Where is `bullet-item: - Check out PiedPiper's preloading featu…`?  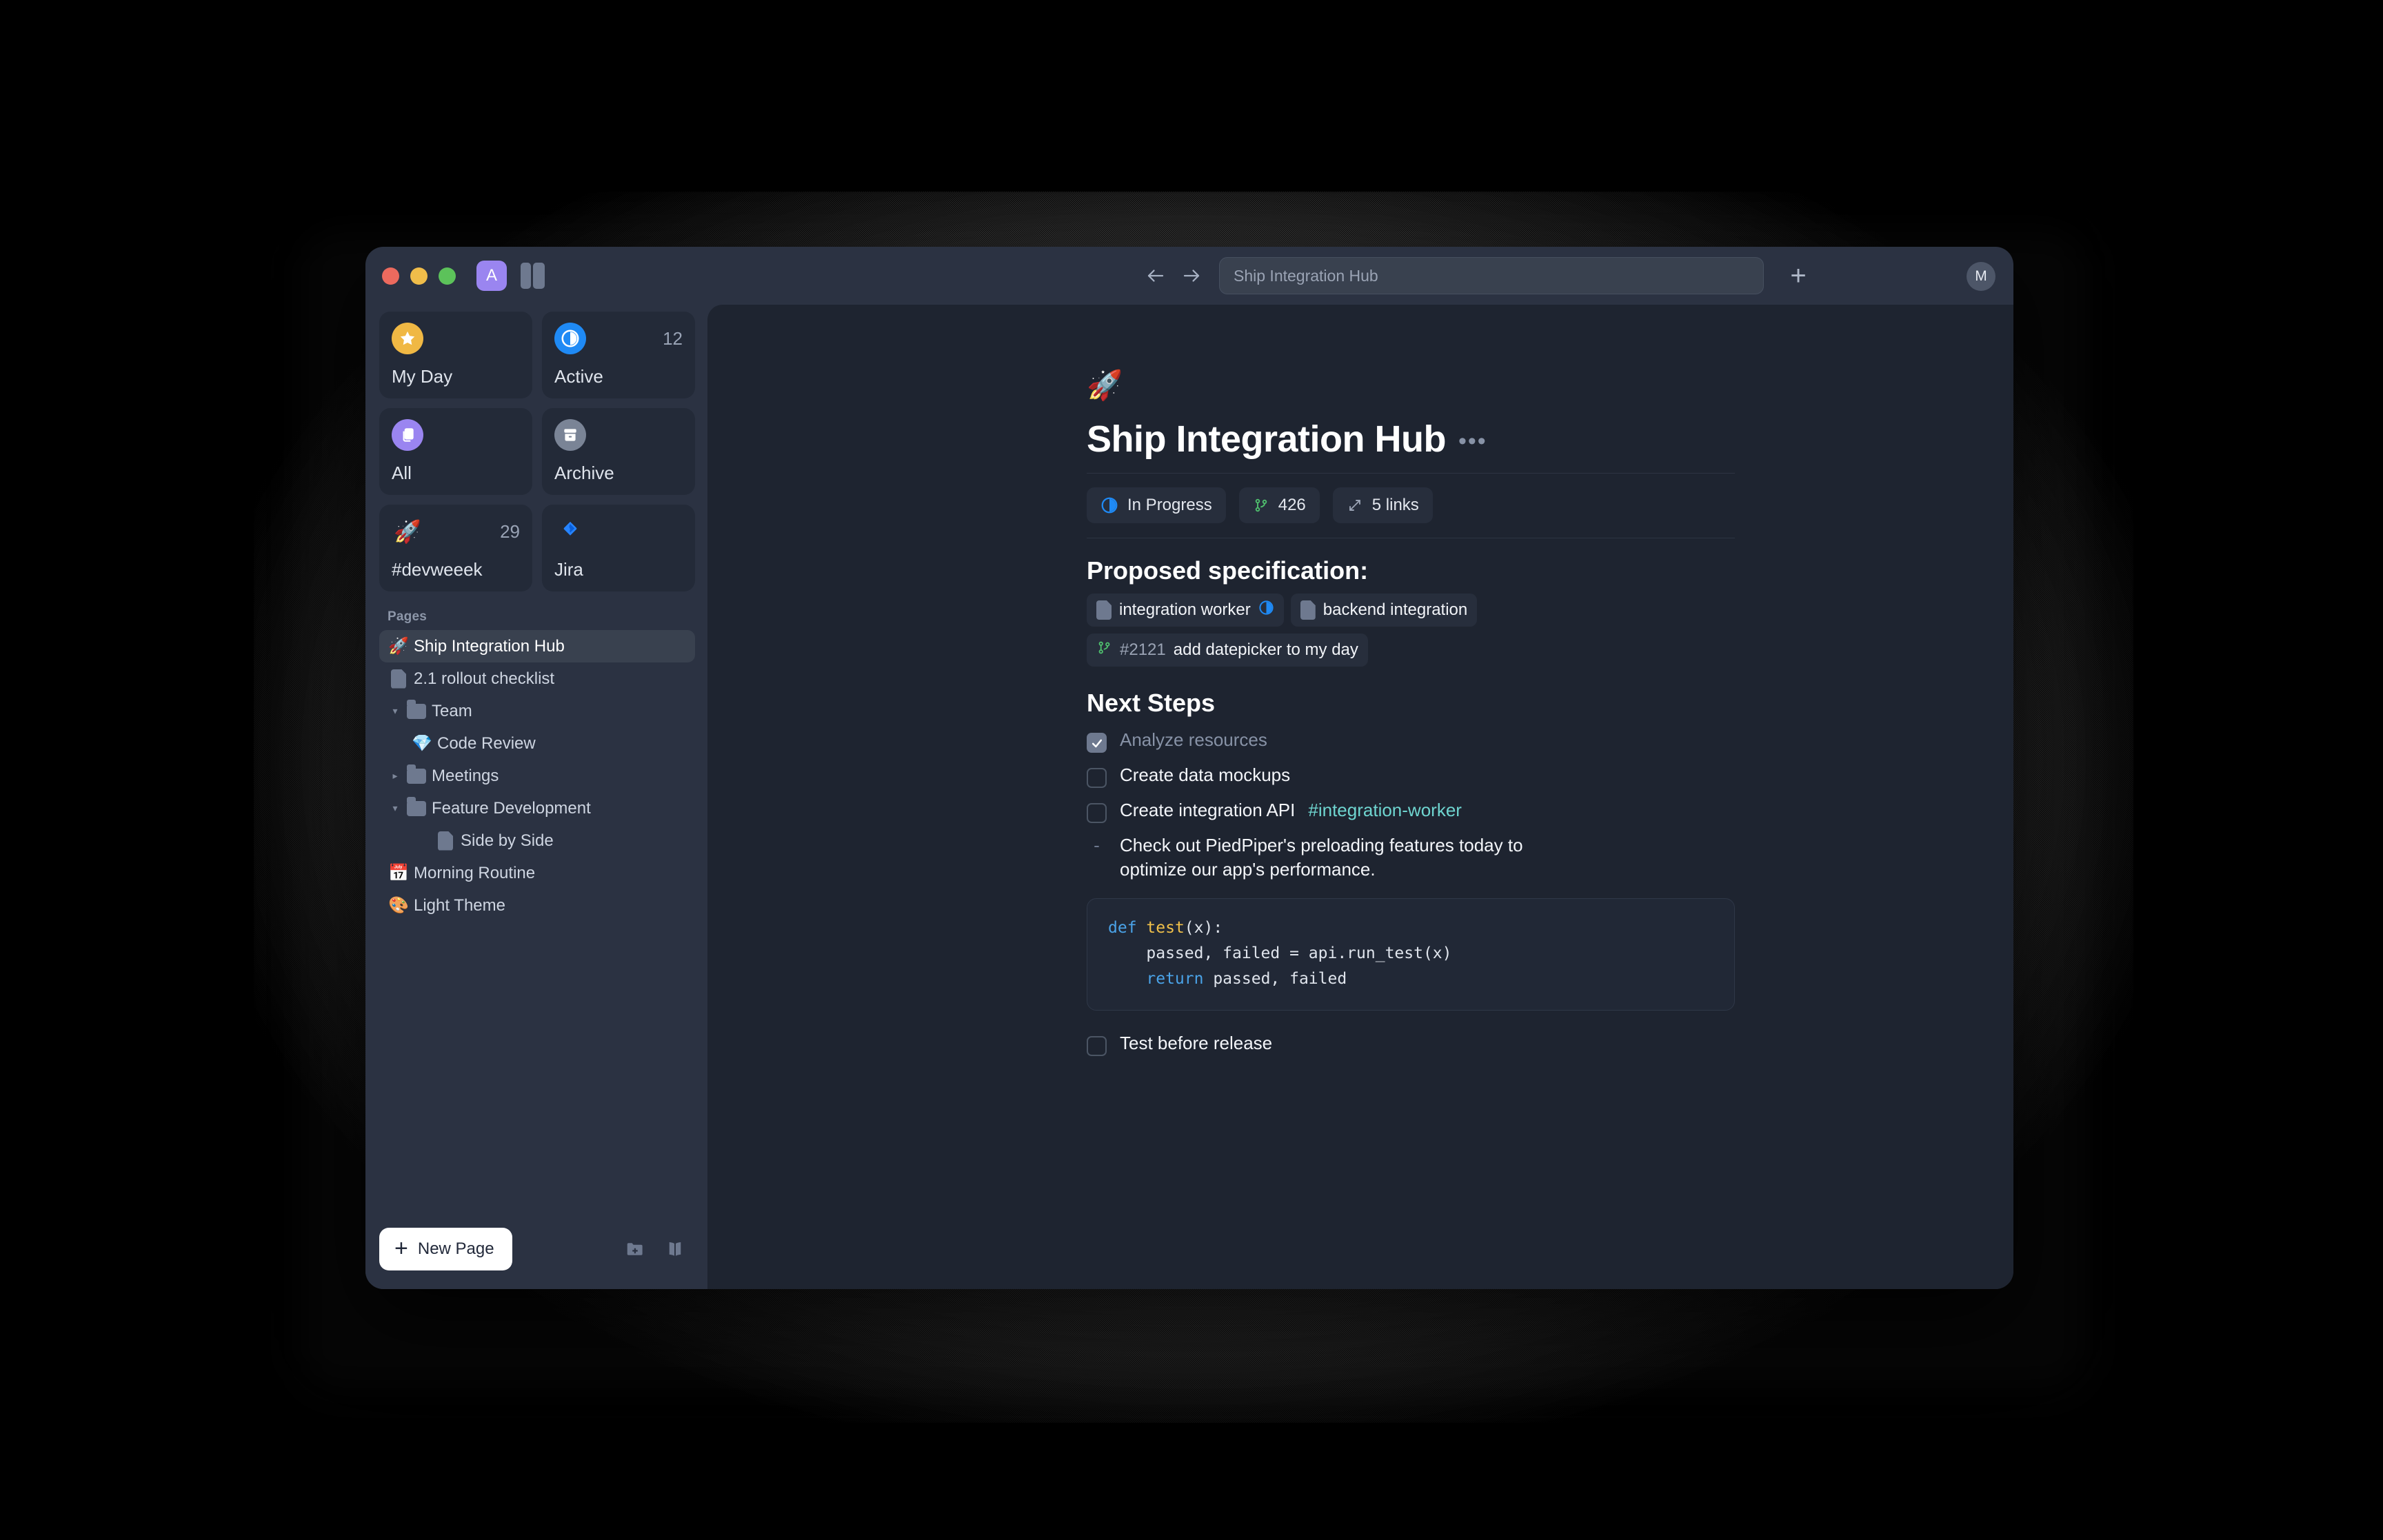
bullet-item: - Check out PiedPiper's preloading featu… is located at coordinates (1411, 858).